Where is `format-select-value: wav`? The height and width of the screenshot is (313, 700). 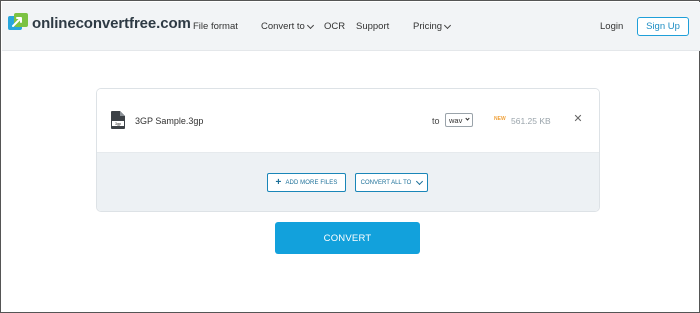 format-select-value: wav is located at coordinates (456, 120).